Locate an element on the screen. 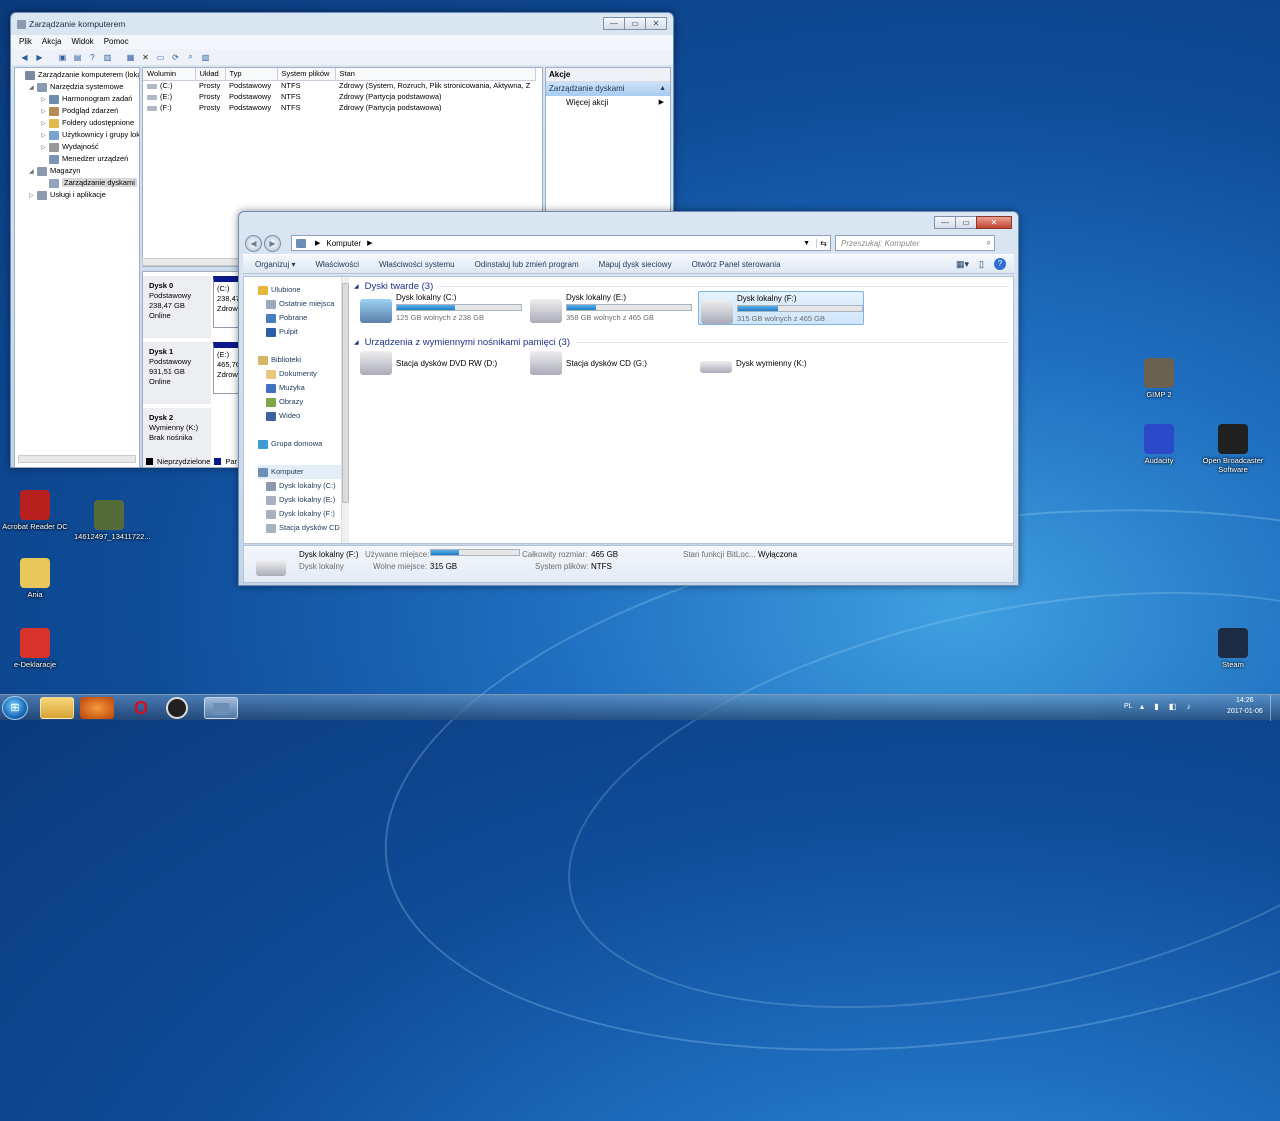 This screenshot has width=1280, height=1121. drive-tile: Dysk lokalny (F:) 315 GB wolnych z 465 GB is located at coordinates (781, 308).